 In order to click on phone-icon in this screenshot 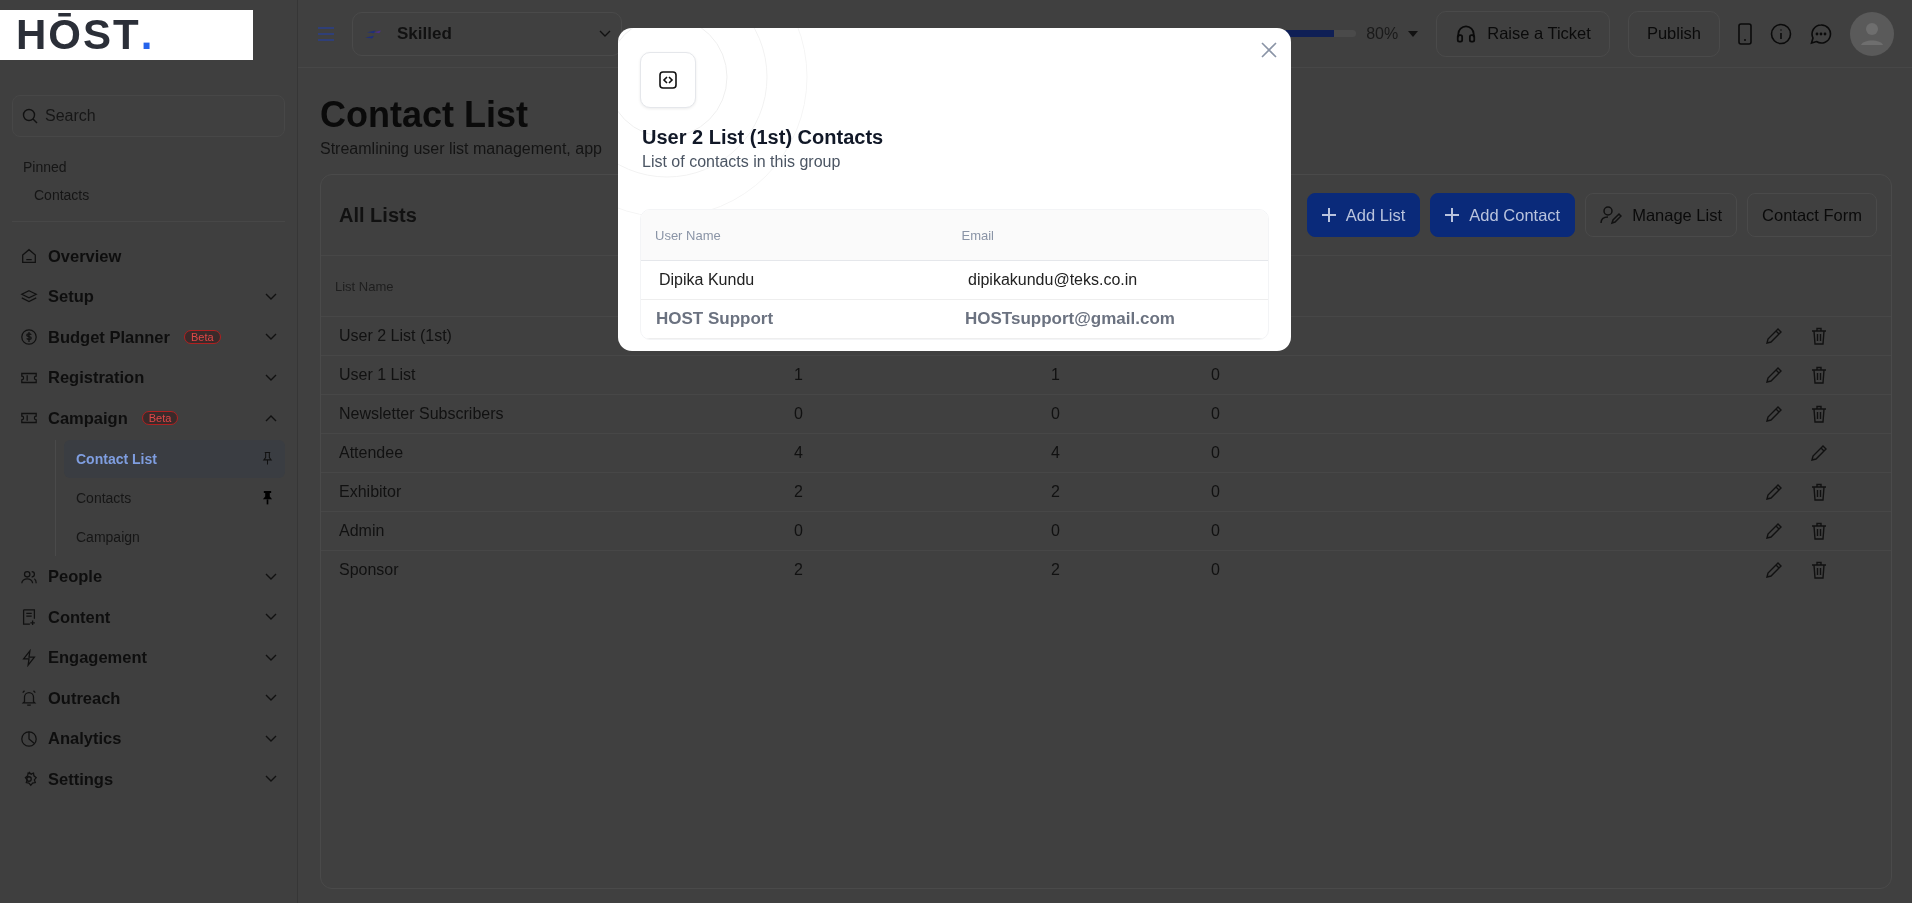, I will do `click(1745, 33)`.